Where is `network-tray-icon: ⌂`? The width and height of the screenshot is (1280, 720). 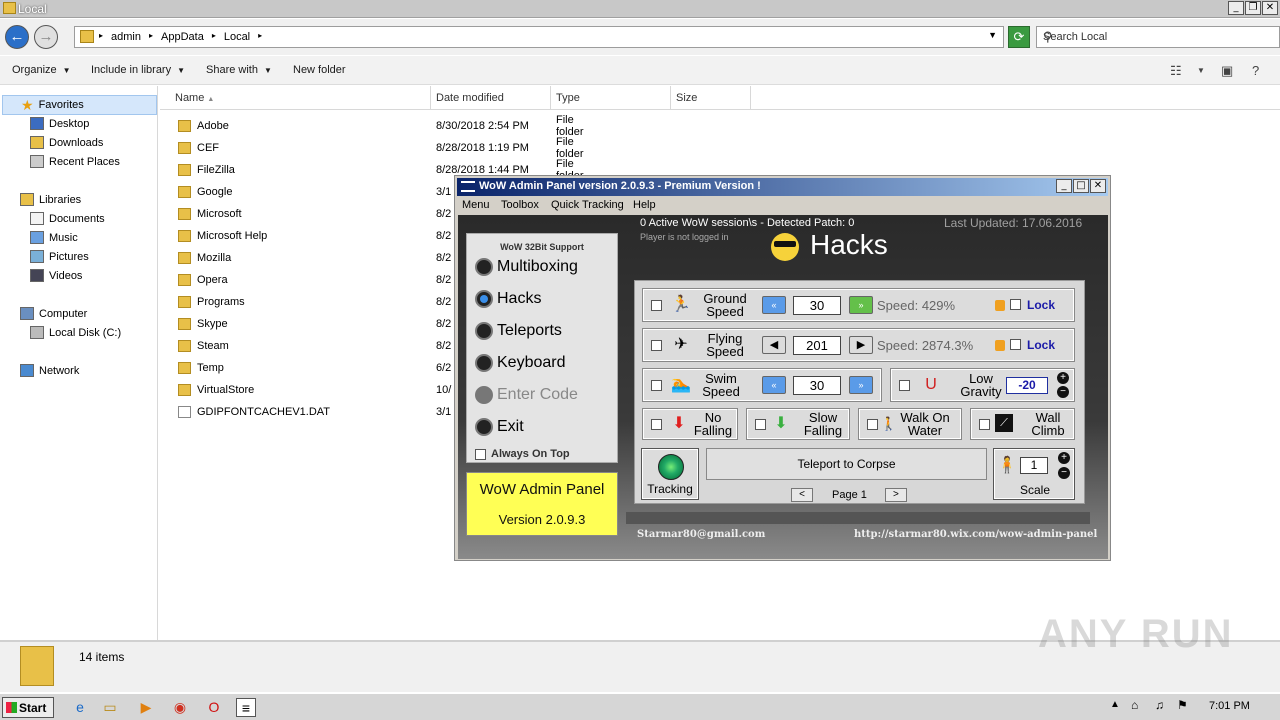
network-tray-icon: ⌂ is located at coordinates (1134, 705).